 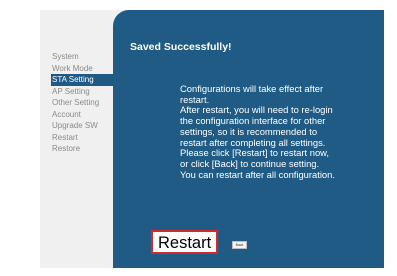 I want to click on message-line: You can restart after all configuration., so click(x=257, y=174).